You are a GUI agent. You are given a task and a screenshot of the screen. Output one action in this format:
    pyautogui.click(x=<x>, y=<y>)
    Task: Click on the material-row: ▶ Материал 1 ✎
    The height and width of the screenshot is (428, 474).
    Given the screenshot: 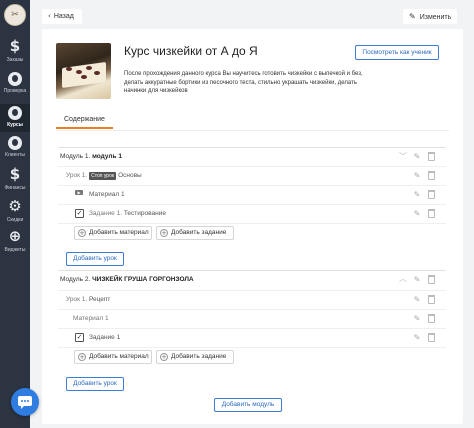 What is the action you would take?
    pyautogui.click(x=252, y=194)
    